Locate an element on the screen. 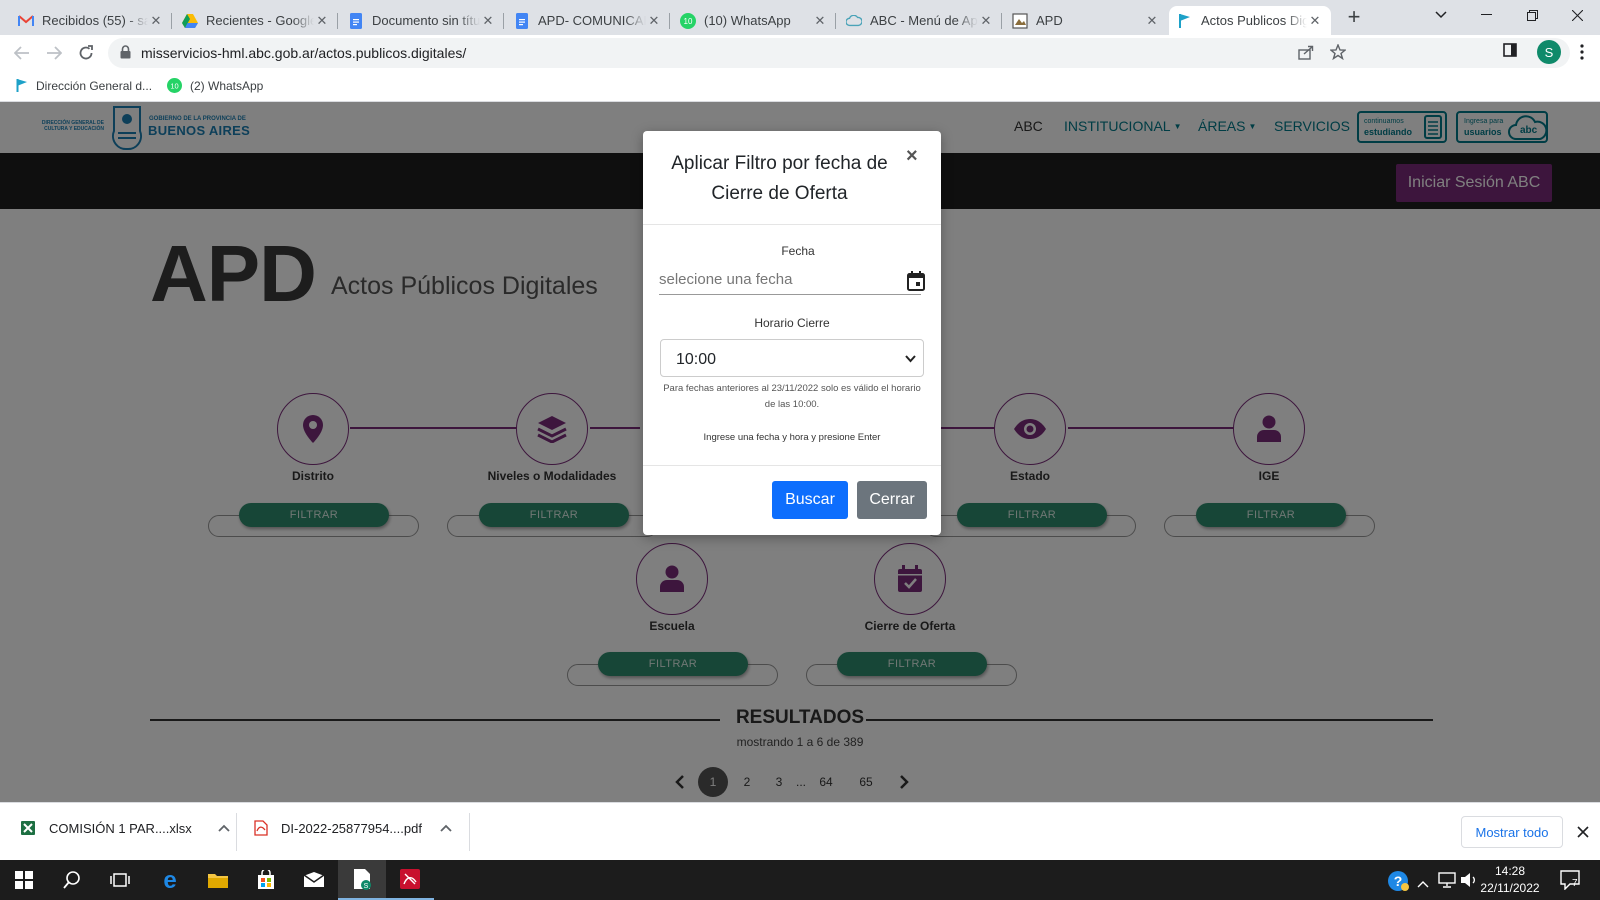  show-all-downloads-button: Mostrar todo is located at coordinates (1512, 832).